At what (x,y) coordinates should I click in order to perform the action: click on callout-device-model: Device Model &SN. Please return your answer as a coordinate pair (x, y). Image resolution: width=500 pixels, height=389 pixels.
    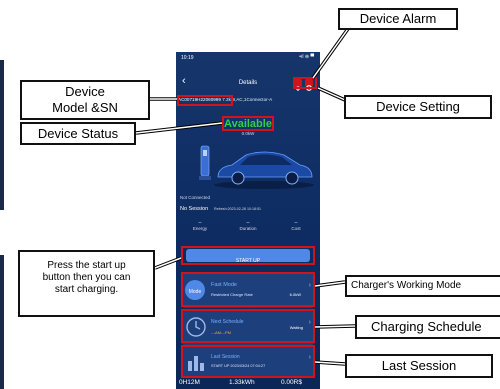
    Looking at the image, I should click on (85, 100).